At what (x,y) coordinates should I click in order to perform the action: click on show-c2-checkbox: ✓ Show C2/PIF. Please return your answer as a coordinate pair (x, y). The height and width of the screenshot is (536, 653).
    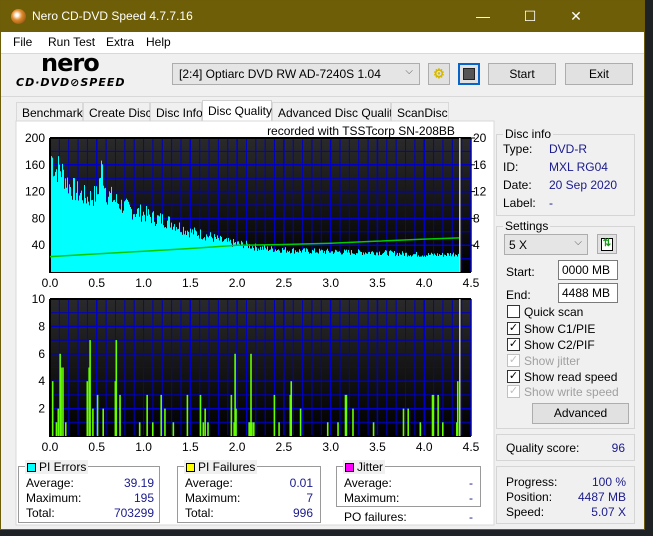
    Looking at the image, I should click on (551, 345).